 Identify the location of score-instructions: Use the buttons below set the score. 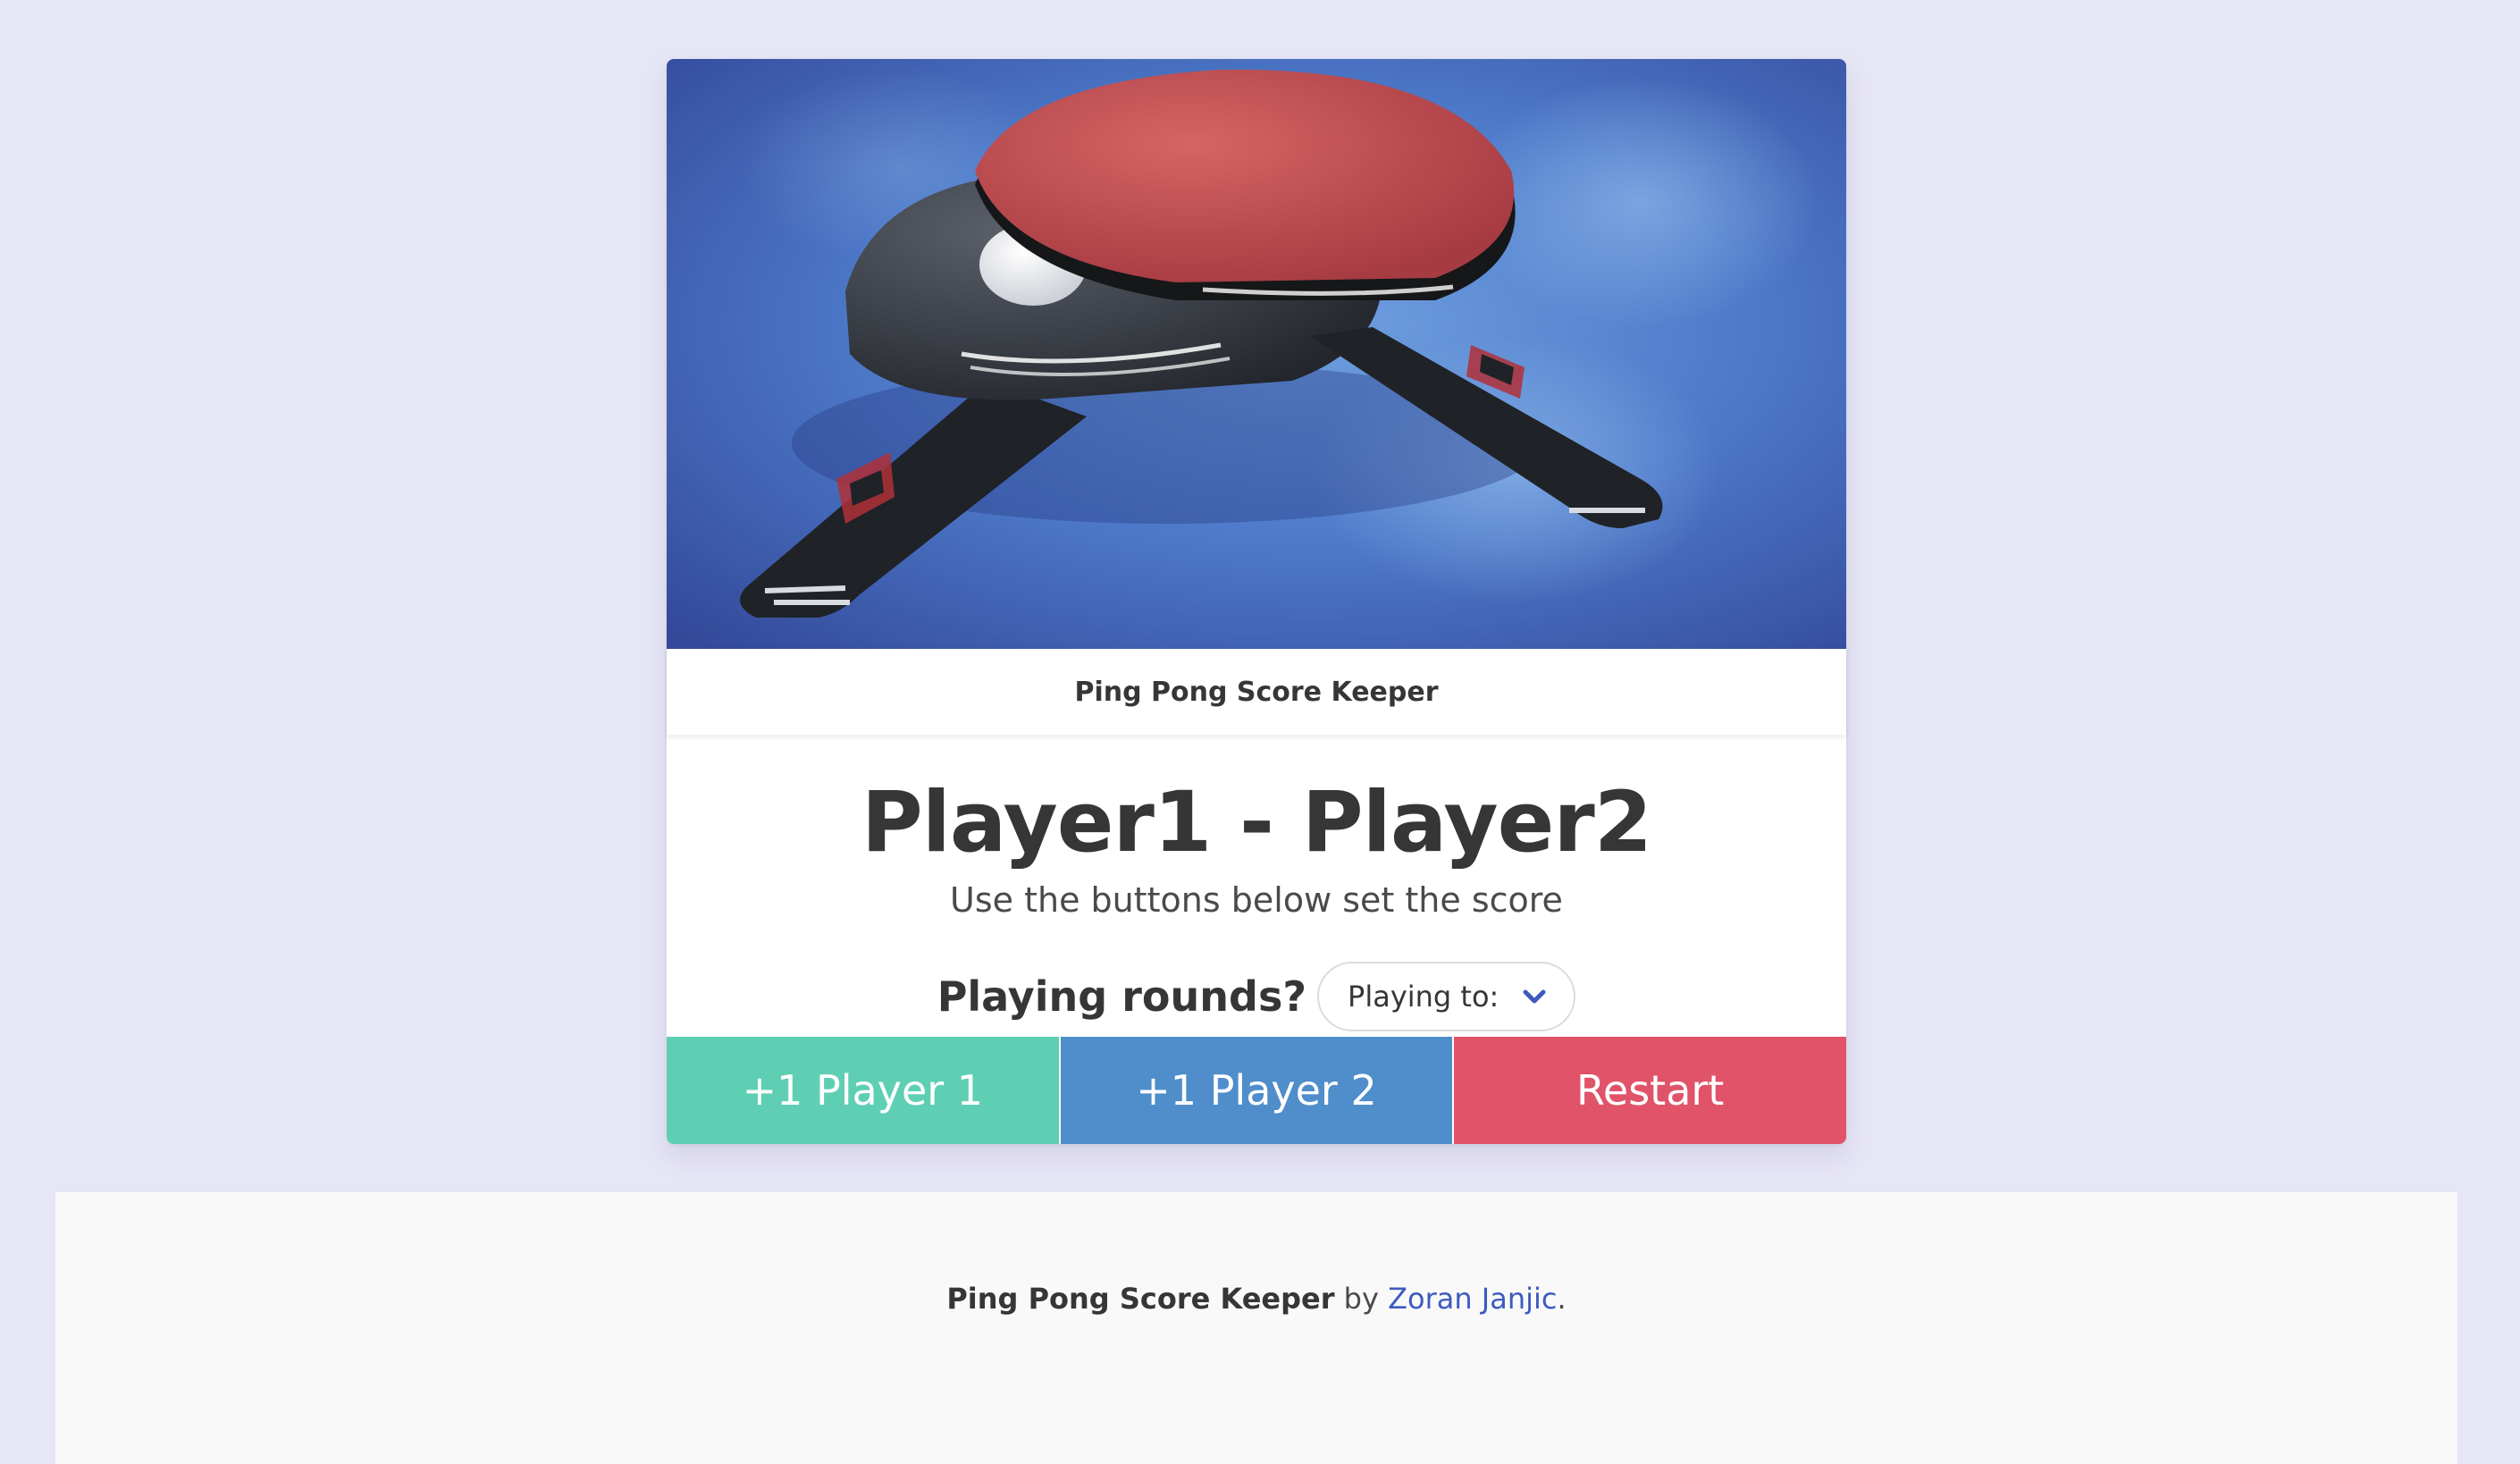
(1256, 900).